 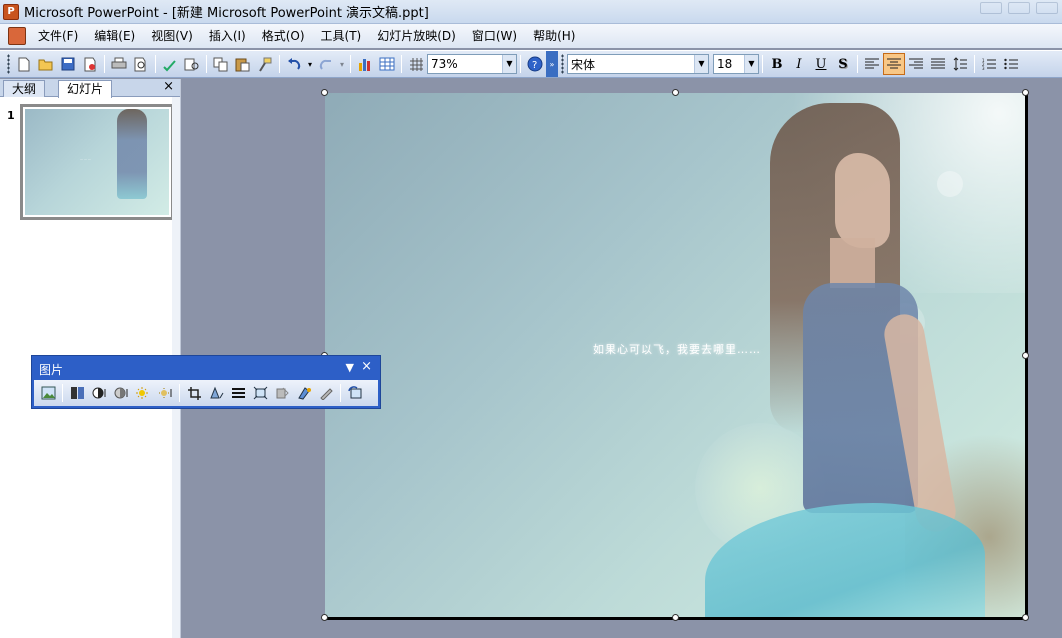 I want to click on grid-icon, so click(x=416, y=64).